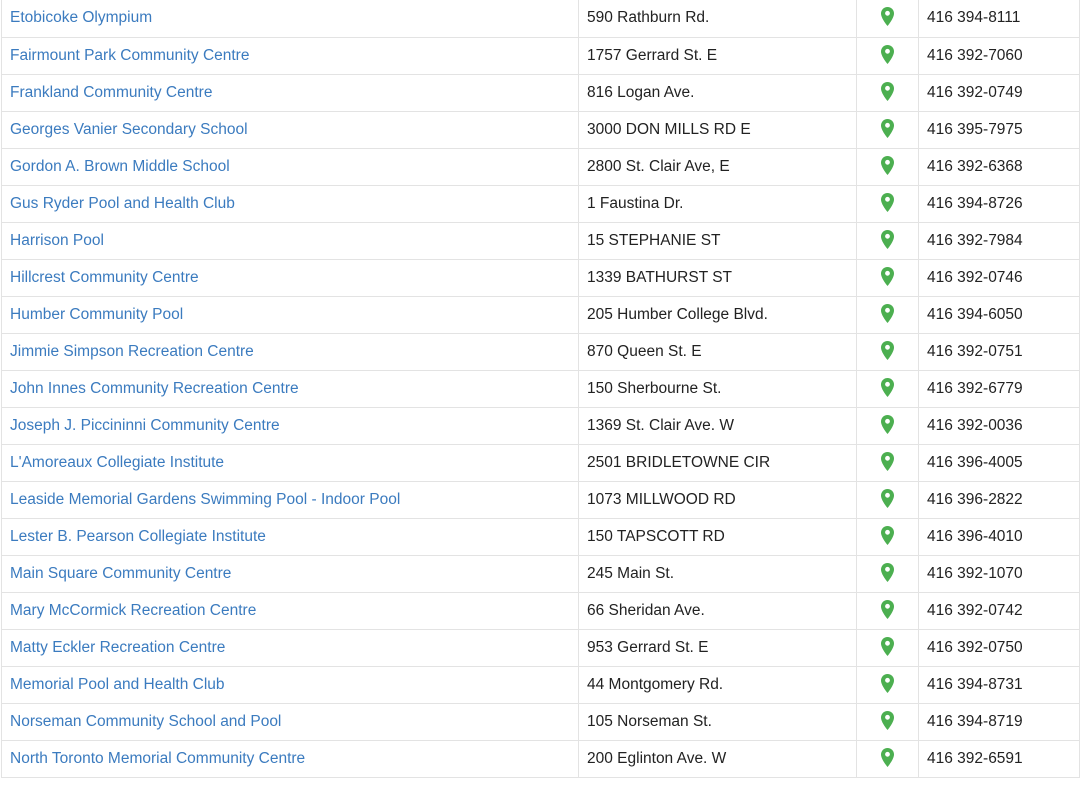 The width and height of the screenshot is (1080, 795). What do you see at coordinates (717, 240) in the screenshot?
I see `location-address: 15 STEPHANIE ST` at bounding box center [717, 240].